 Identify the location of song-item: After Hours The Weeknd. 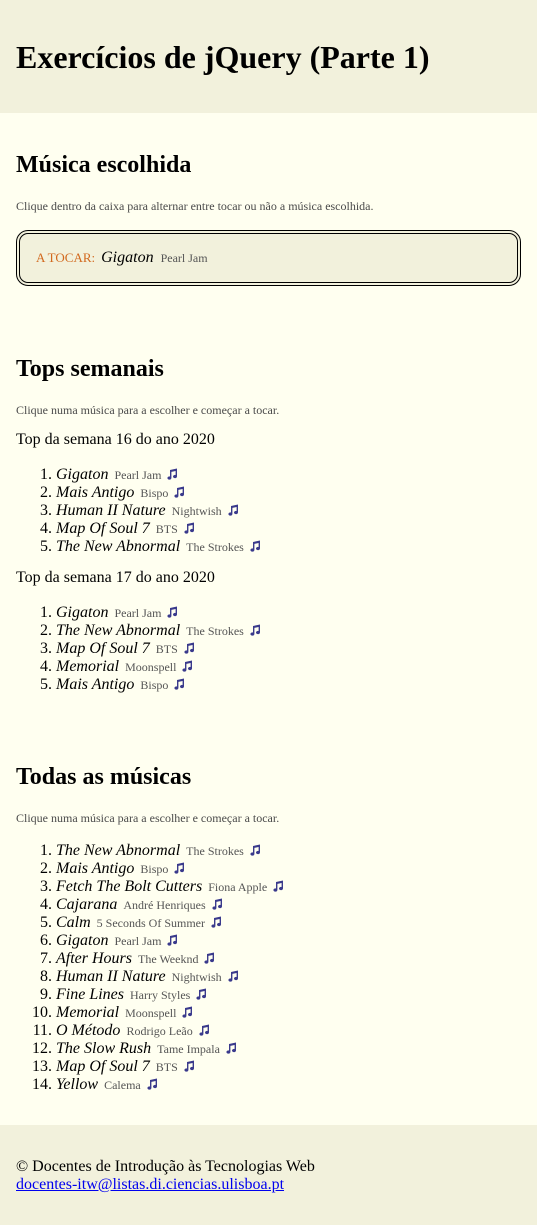
(288, 959).